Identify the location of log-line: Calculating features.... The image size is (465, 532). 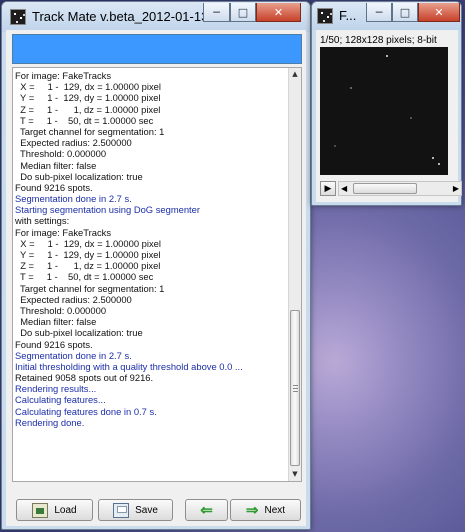
(60, 400).